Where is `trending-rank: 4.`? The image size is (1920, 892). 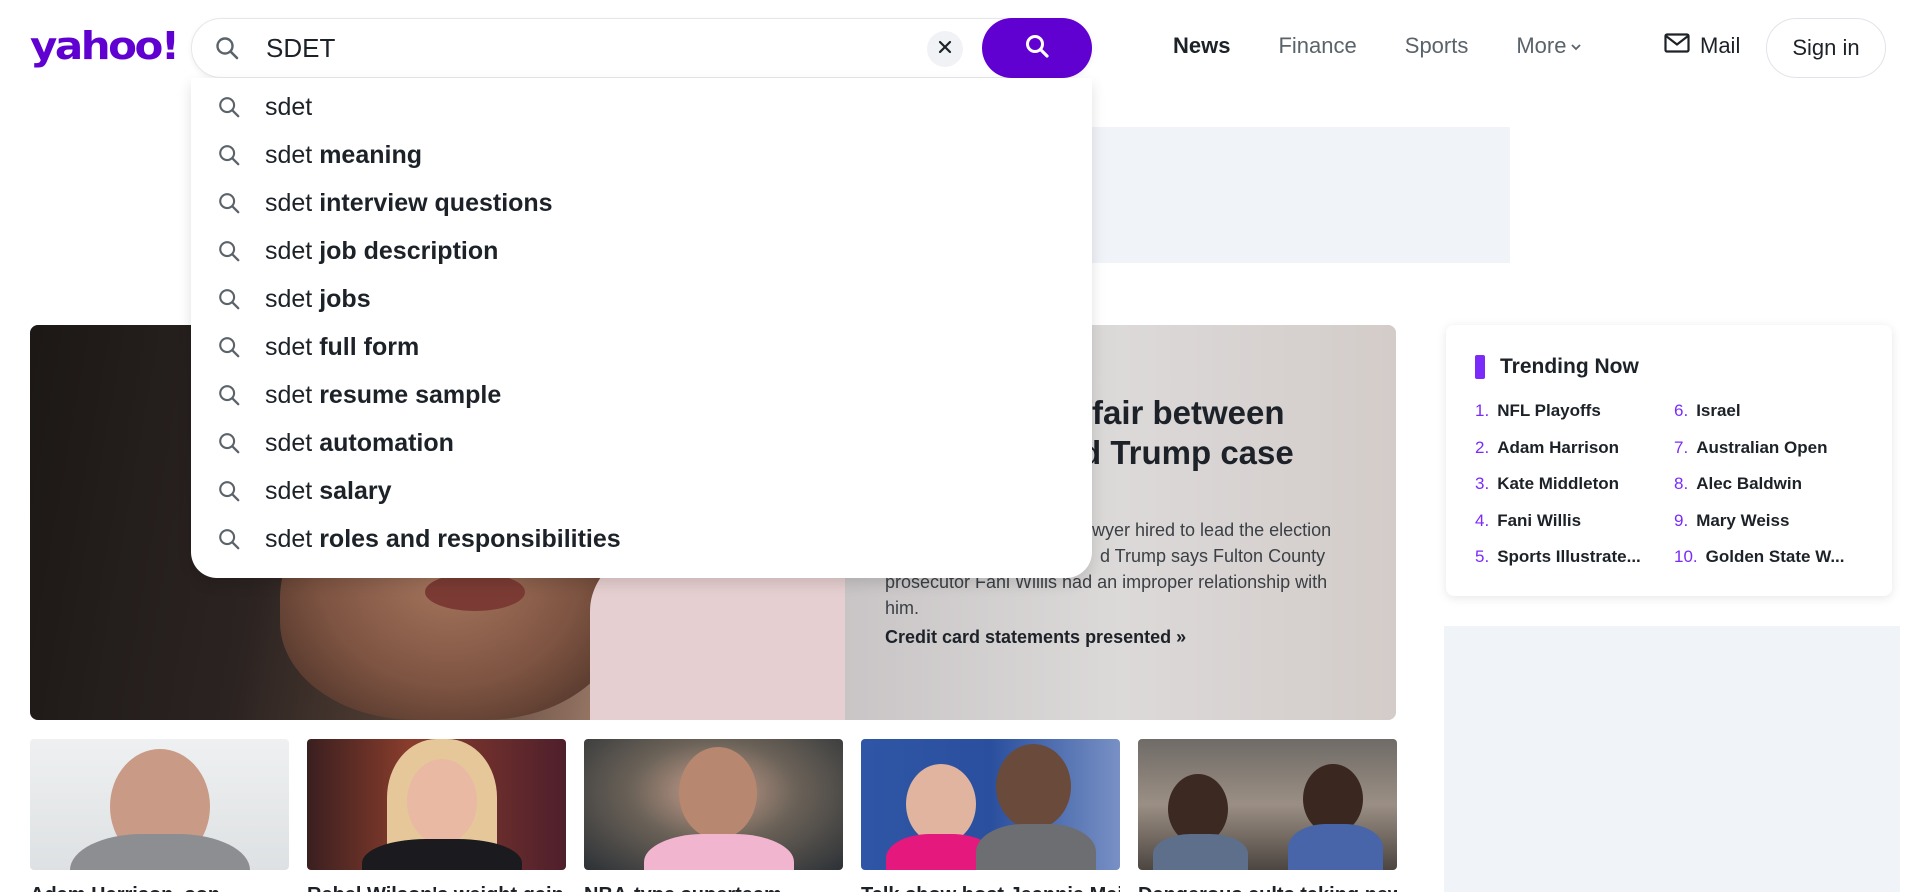 trending-rank: 4. is located at coordinates (1482, 520).